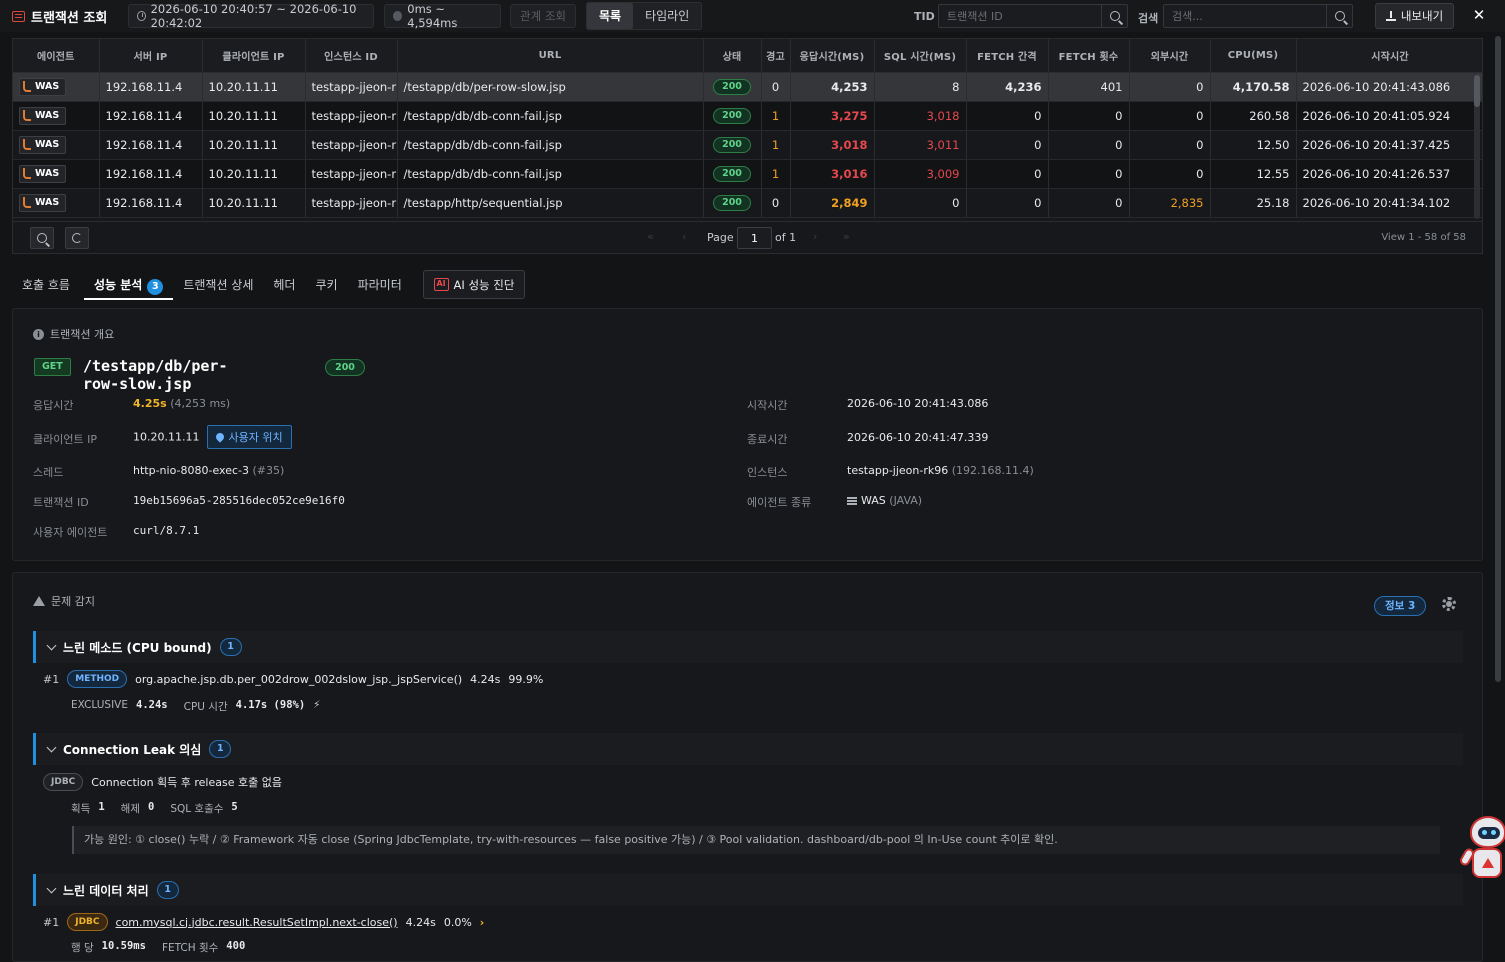 The width and height of the screenshot is (1505, 962). Describe the element at coordinates (65, 439) in the screenshot. I see `client-ip-label: 클라이언트 IP` at that location.